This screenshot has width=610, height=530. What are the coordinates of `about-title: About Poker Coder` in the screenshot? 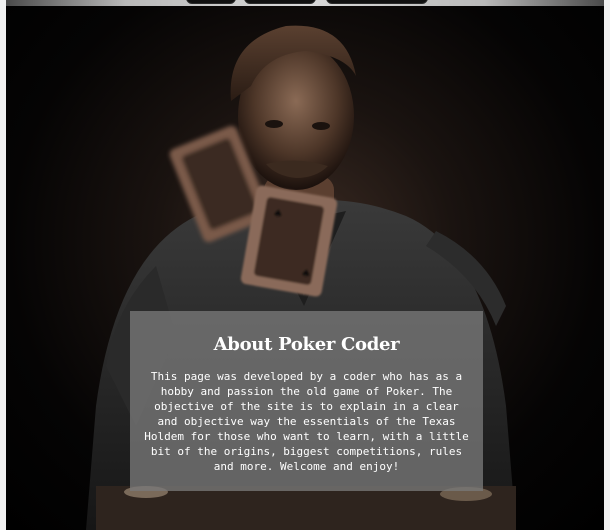 It's located at (306, 344).